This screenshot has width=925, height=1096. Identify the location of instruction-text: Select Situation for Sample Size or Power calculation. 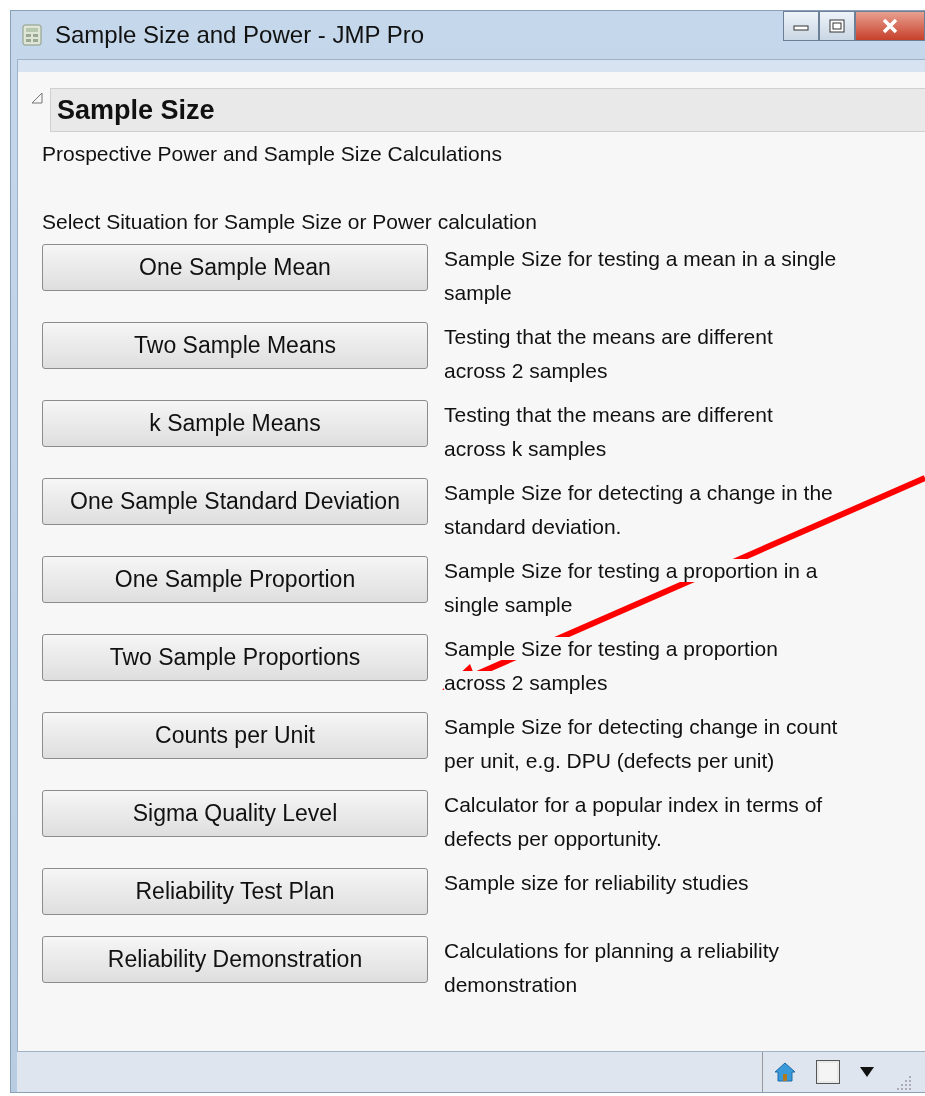
(290, 222).